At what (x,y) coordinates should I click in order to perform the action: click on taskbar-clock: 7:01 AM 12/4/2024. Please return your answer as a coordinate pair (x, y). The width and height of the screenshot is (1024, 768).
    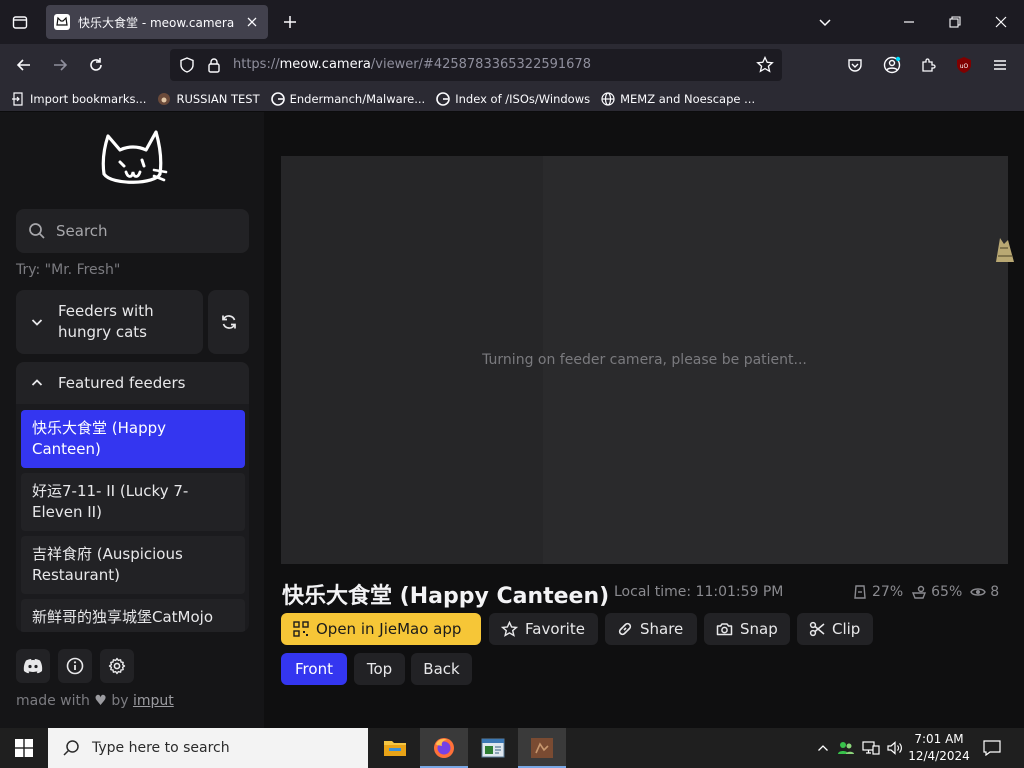
    Looking at the image, I should click on (939, 748).